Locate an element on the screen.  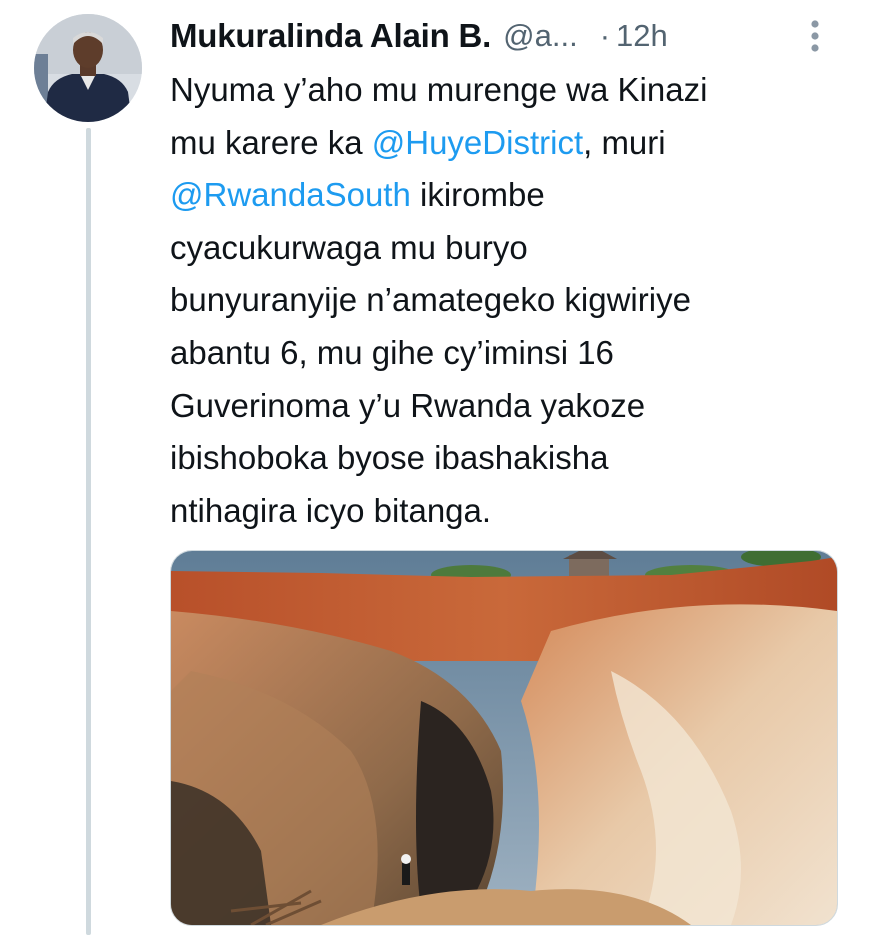
avatar-photo is located at coordinates (88, 68).